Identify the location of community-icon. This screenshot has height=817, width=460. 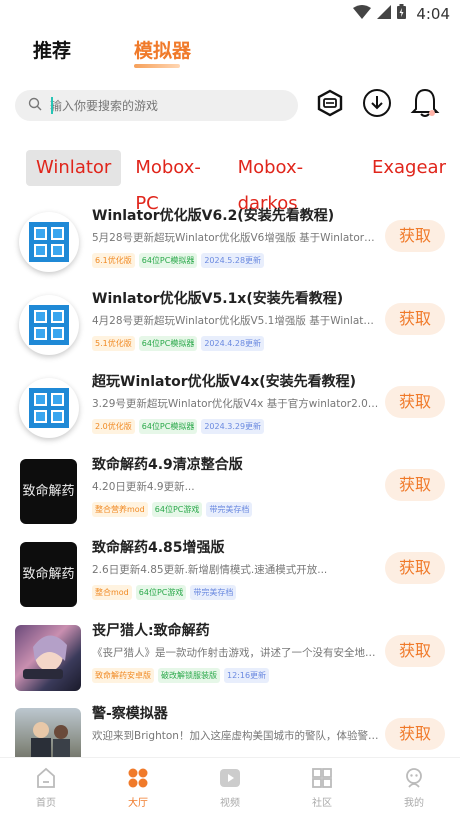
(322, 778).